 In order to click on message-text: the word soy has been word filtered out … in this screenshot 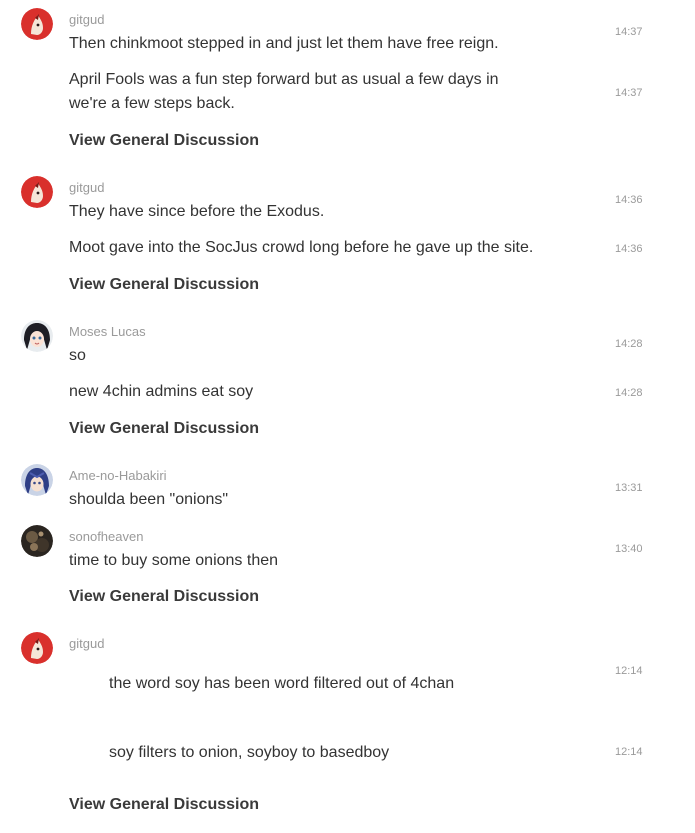, I will do `click(282, 683)`.